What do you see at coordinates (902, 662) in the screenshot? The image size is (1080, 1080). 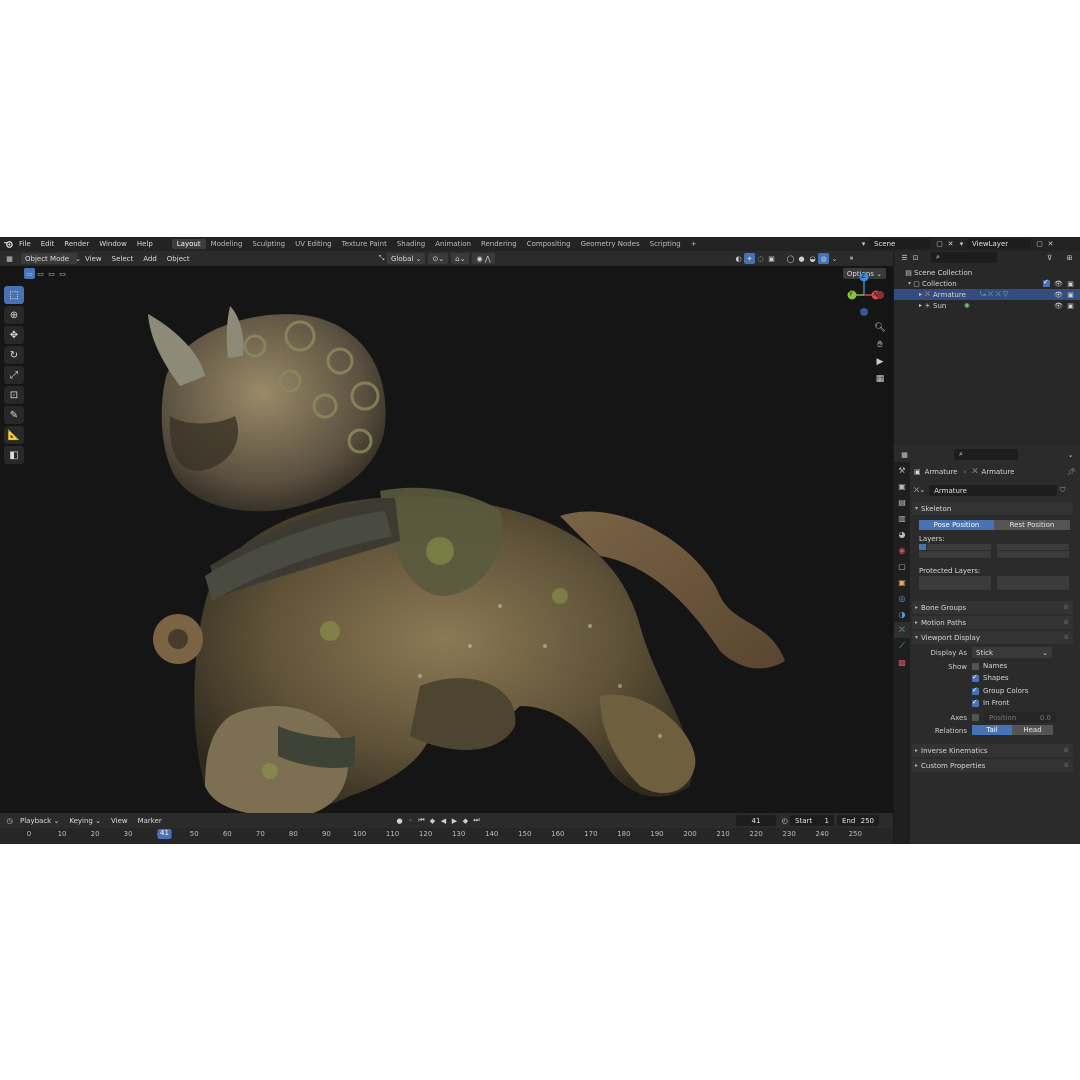 I see `texture-tab-icon: ▩` at bounding box center [902, 662].